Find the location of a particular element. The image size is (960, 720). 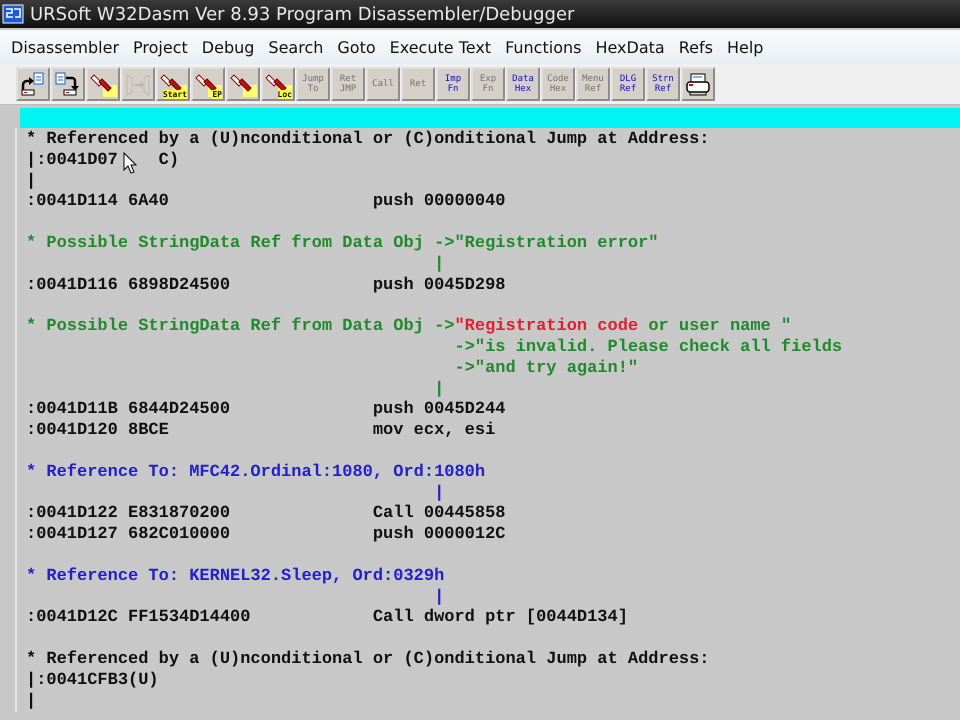

save-file-icon is located at coordinates (68, 84).